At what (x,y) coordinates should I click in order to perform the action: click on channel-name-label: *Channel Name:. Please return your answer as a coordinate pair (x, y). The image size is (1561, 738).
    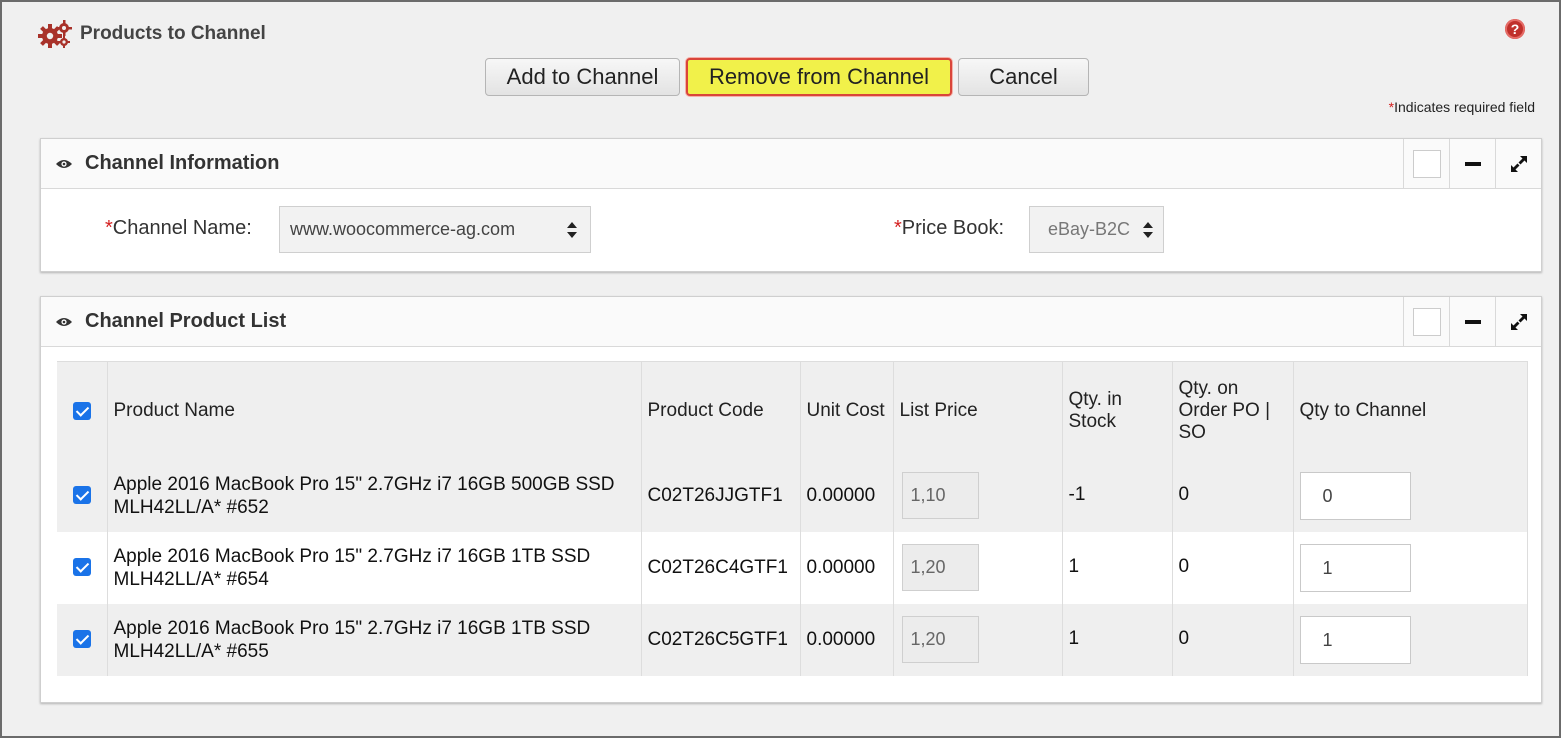
    Looking at the image, I should click on (178, 228).